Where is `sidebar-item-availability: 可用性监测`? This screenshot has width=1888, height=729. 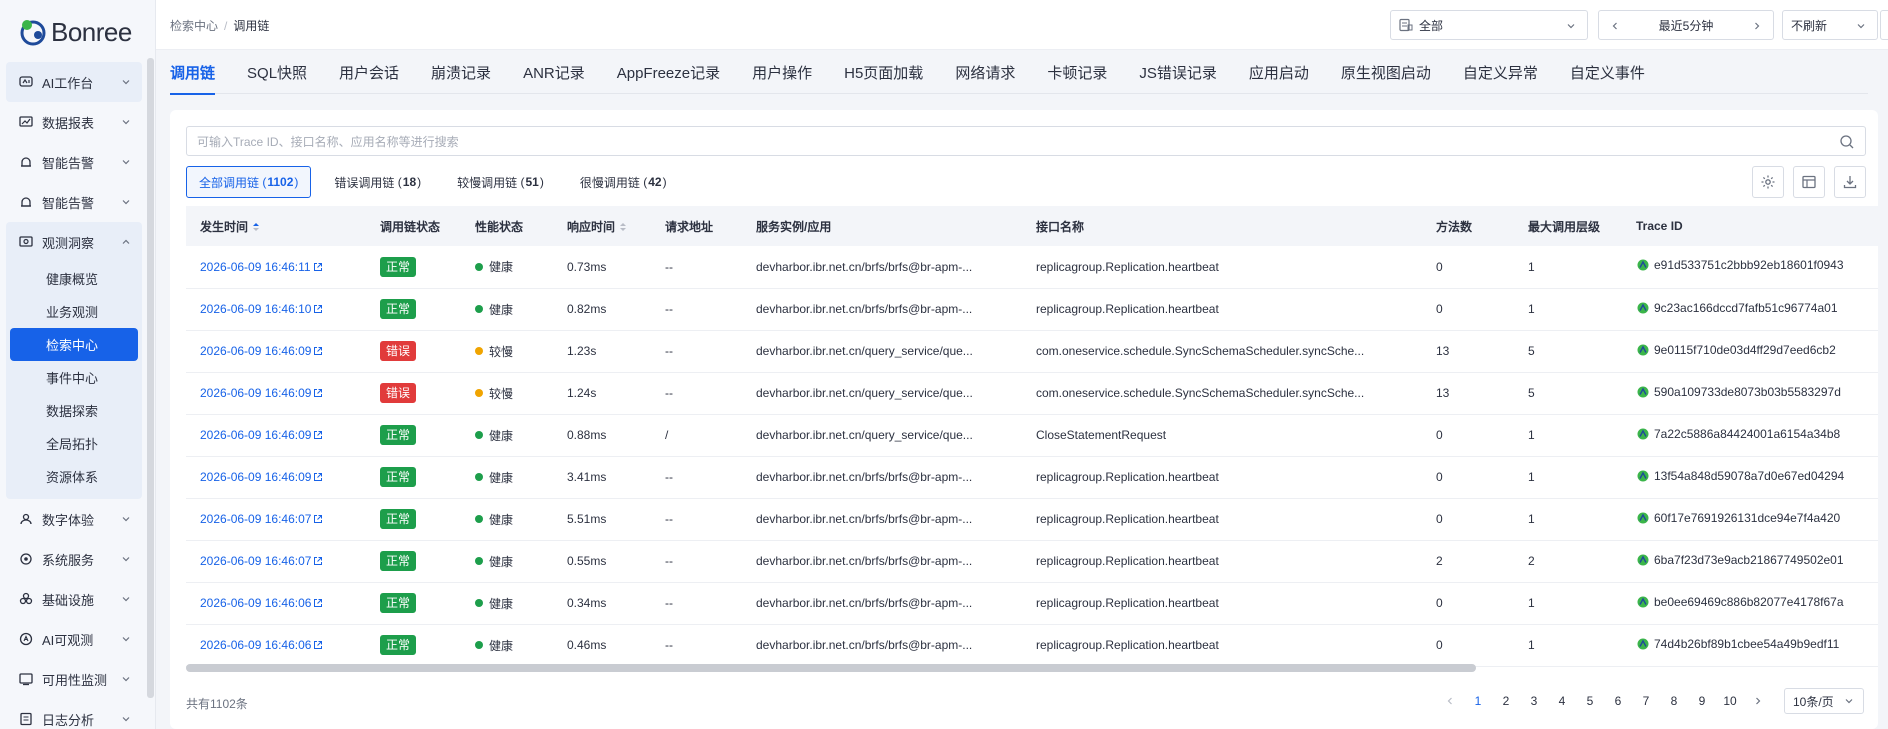 sidebar-item-availability: 可用性监测 is located at coordinates (74, 679).